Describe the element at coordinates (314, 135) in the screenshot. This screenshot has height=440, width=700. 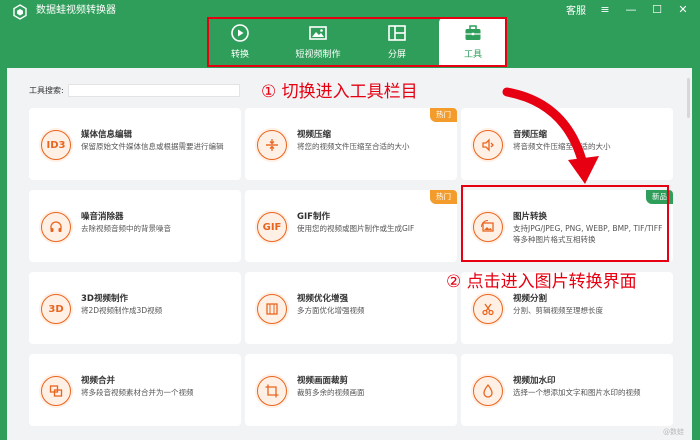
I see `tool-title: 视频压缩` at that location.